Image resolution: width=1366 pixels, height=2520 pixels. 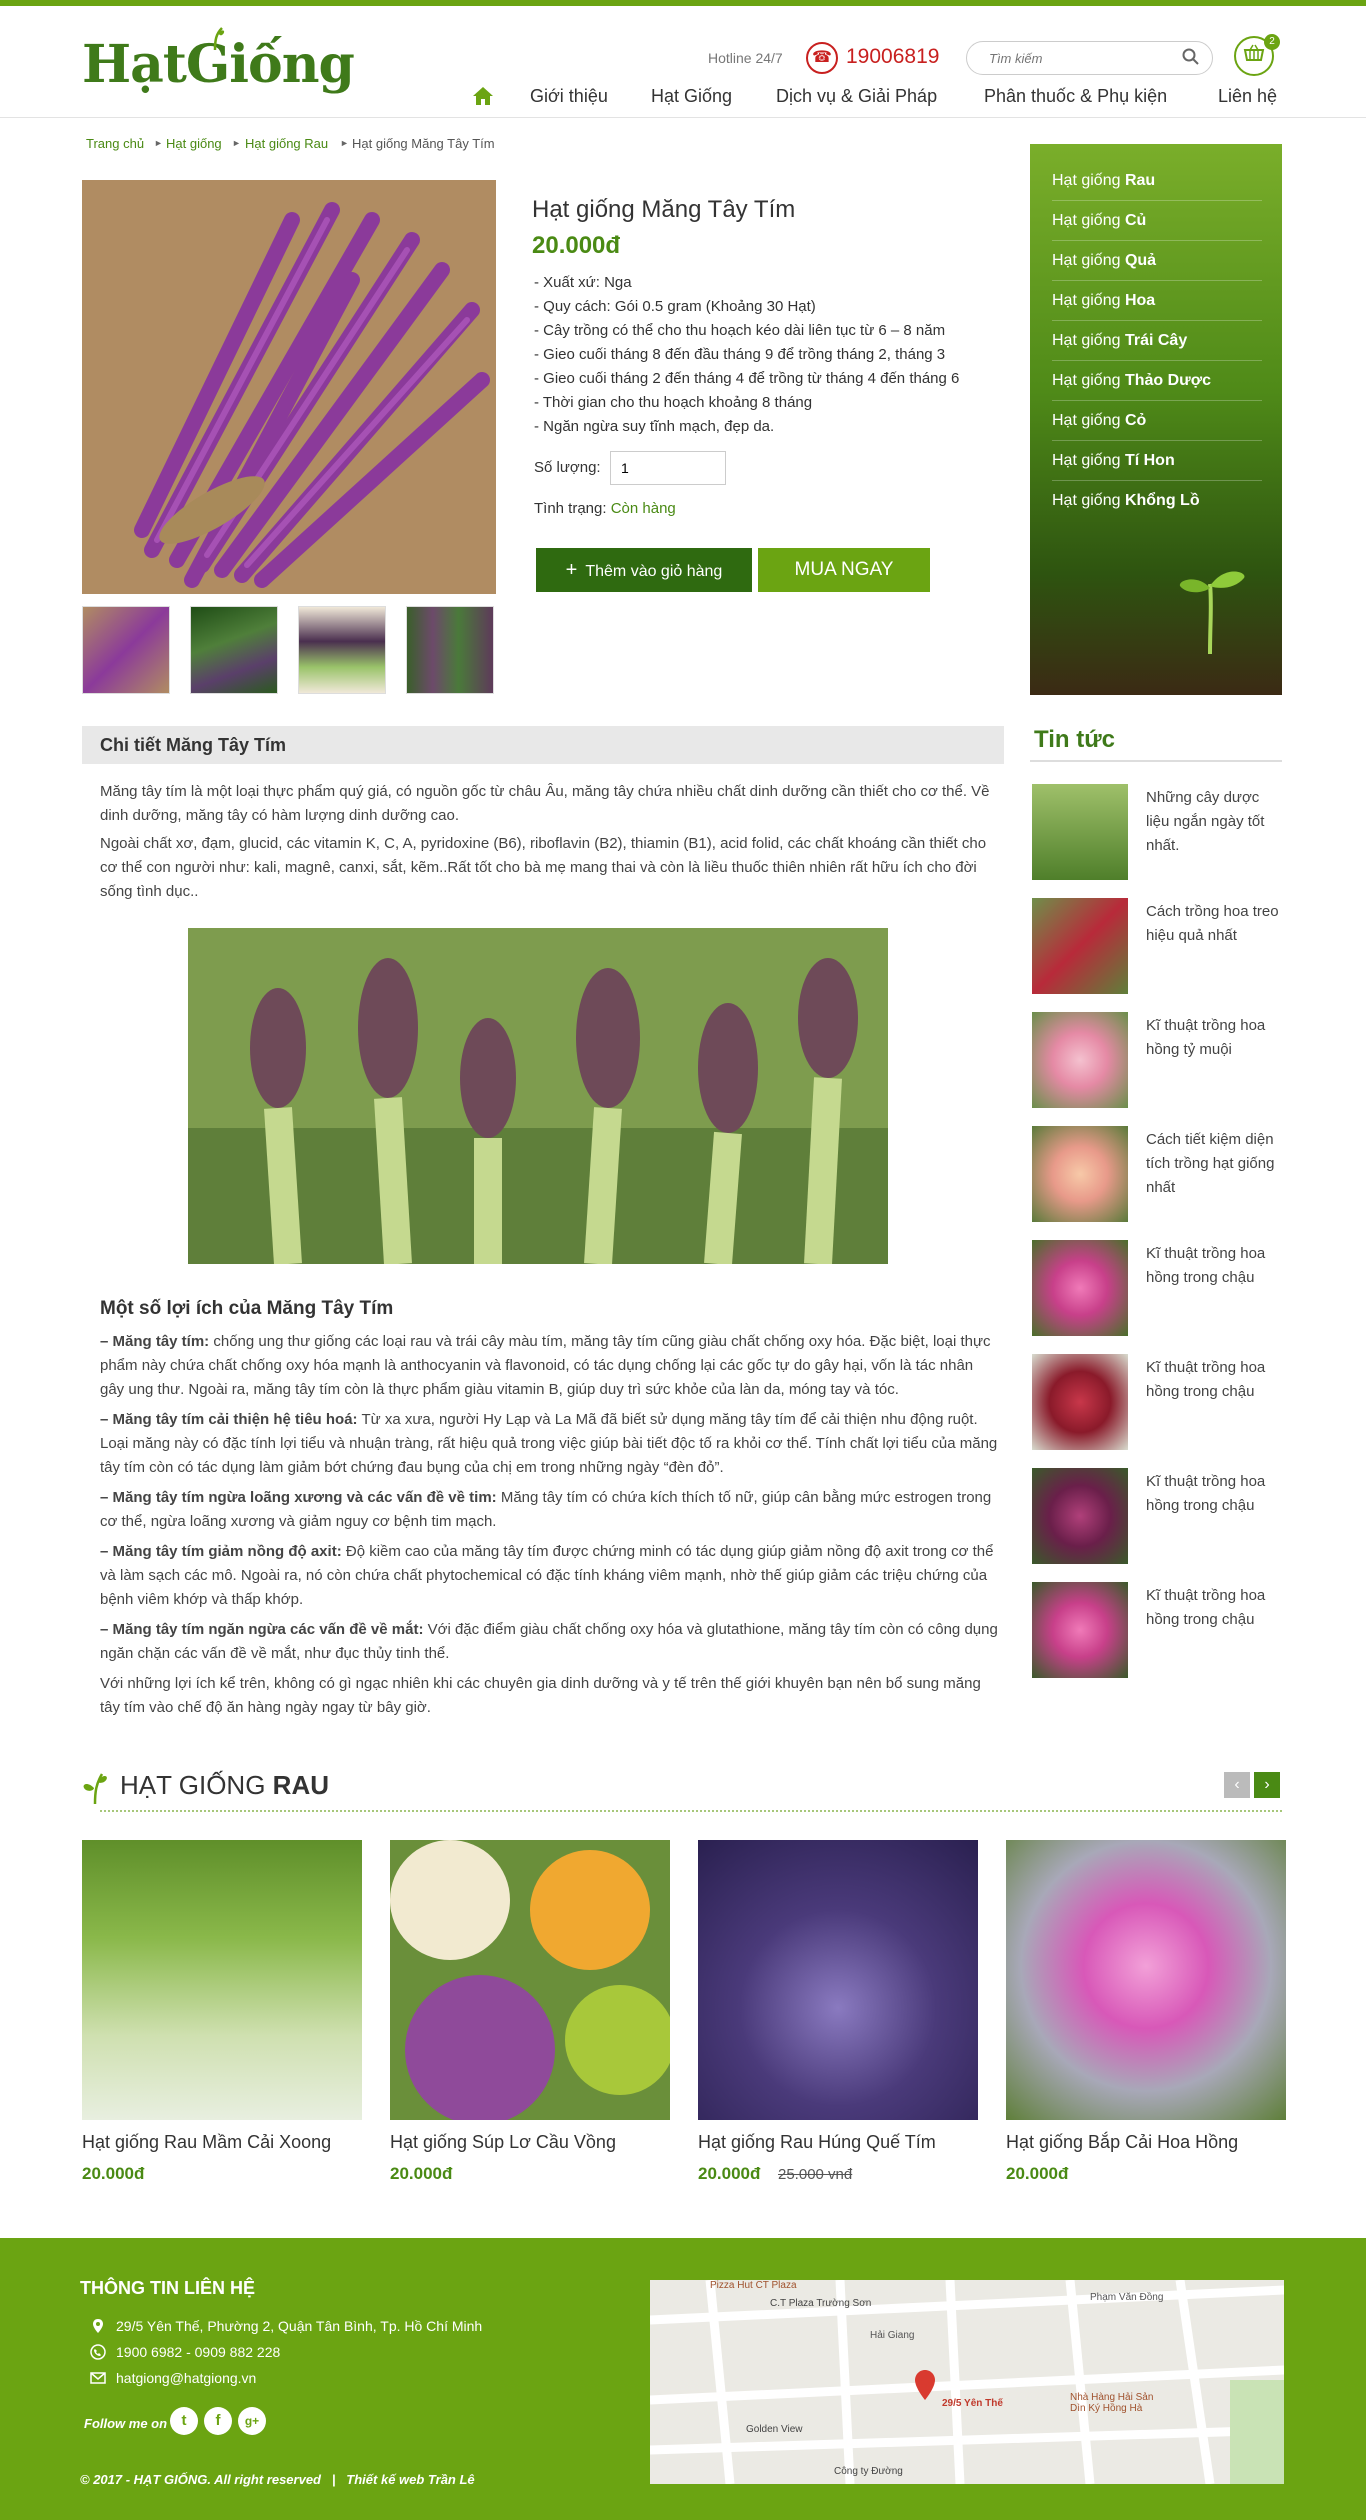 I want to click on nav-item-hat-giong: Hạt Giống, so click(x=691, y=96).